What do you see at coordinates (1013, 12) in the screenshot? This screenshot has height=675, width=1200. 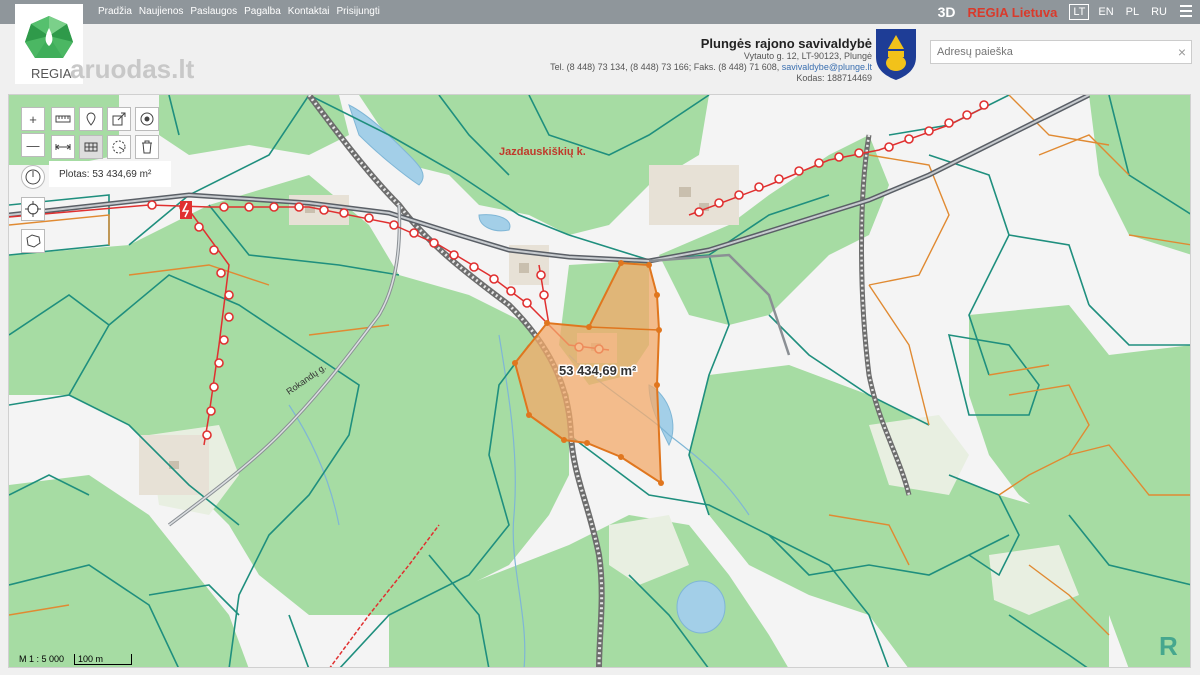 I see `regia-brand-link: REGIA Lietuva` at bounding box center [1013, 12].